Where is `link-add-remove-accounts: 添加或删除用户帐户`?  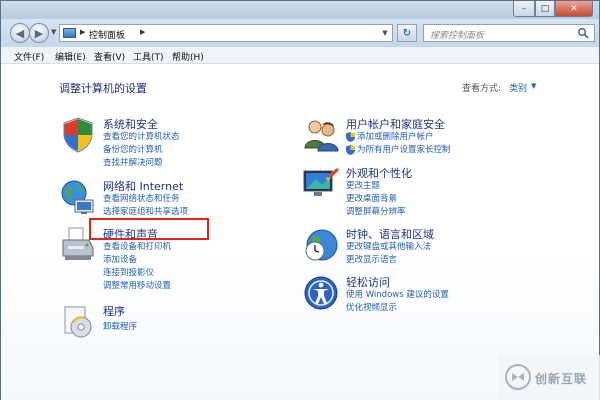
link-add-remove-accounts: 添加或删除用户帐户 is located at coordinates (390, 136).